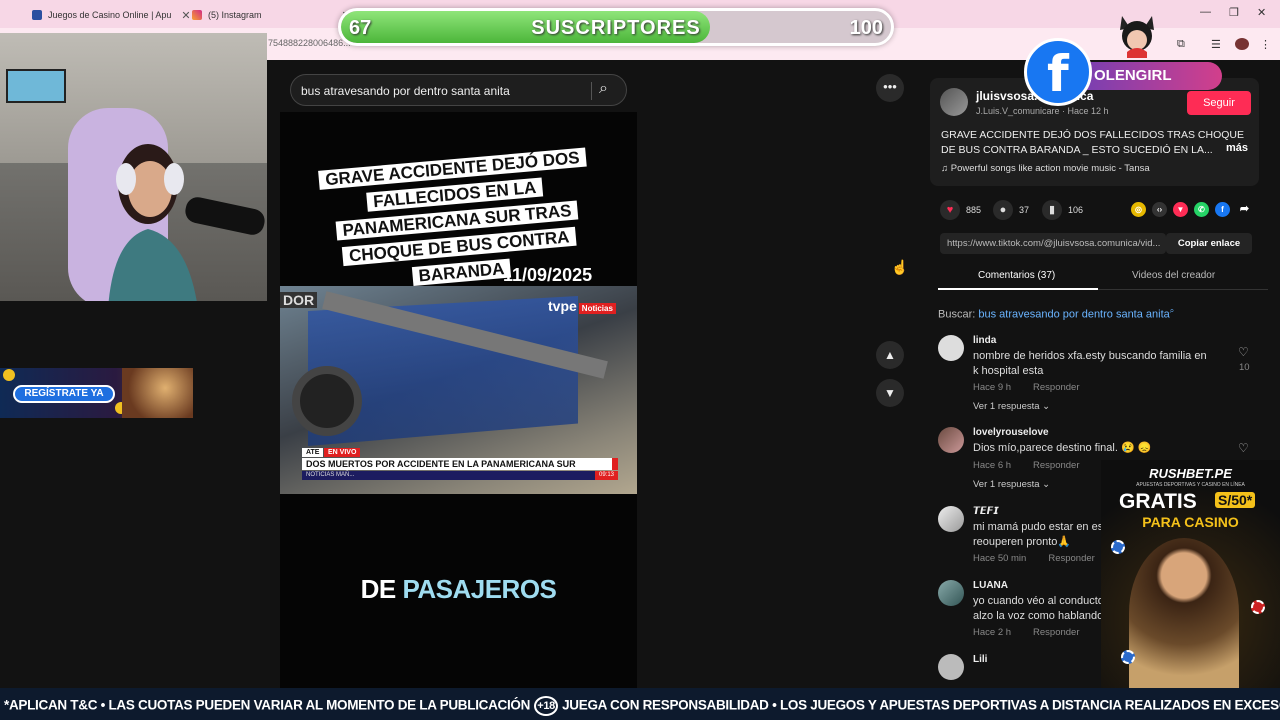  Describe the element at coordinates (890, 88) in the screenshot. I see `more-options-button: •••` at that location.